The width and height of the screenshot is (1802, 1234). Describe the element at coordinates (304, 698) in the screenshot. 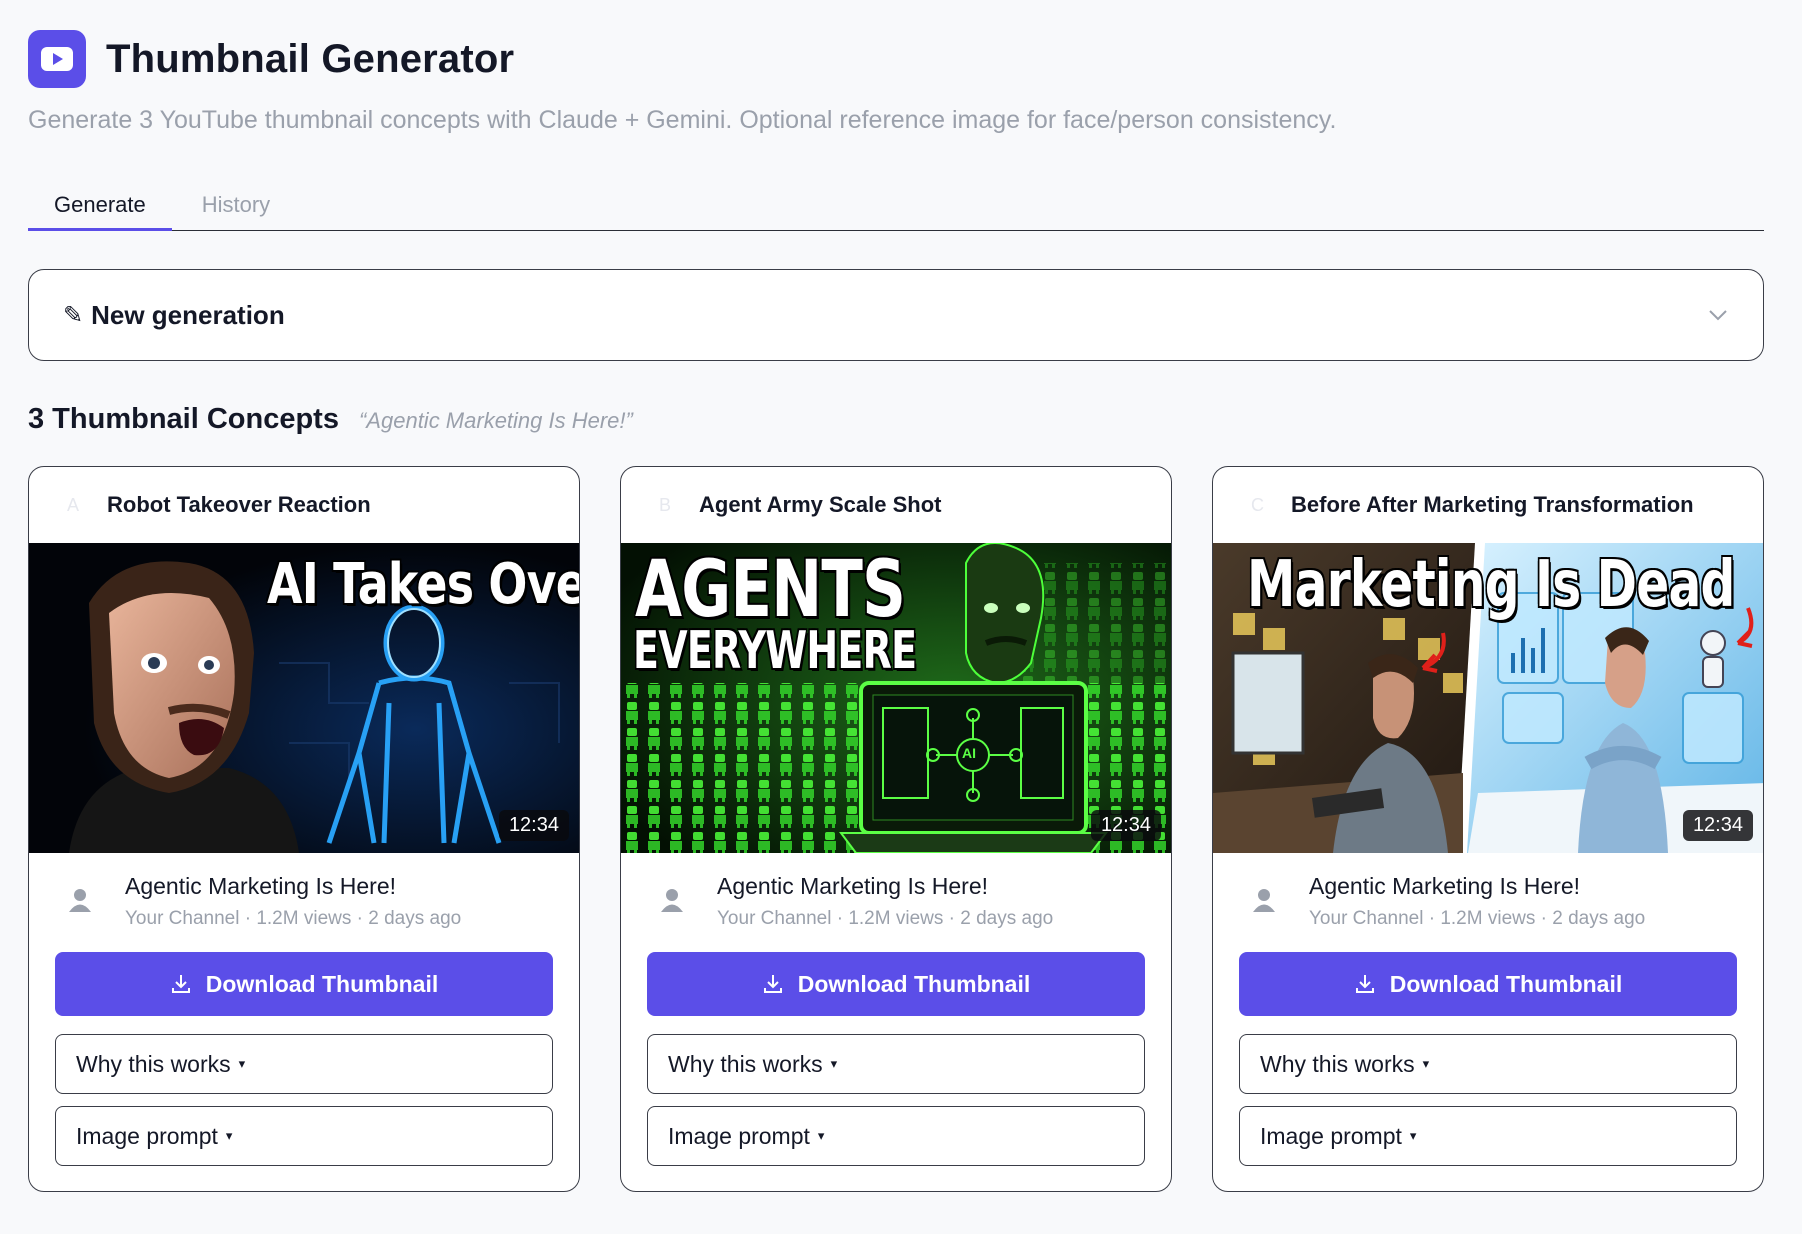

I see `thumbnail-image: AI Takes Over 12:34` at that location.